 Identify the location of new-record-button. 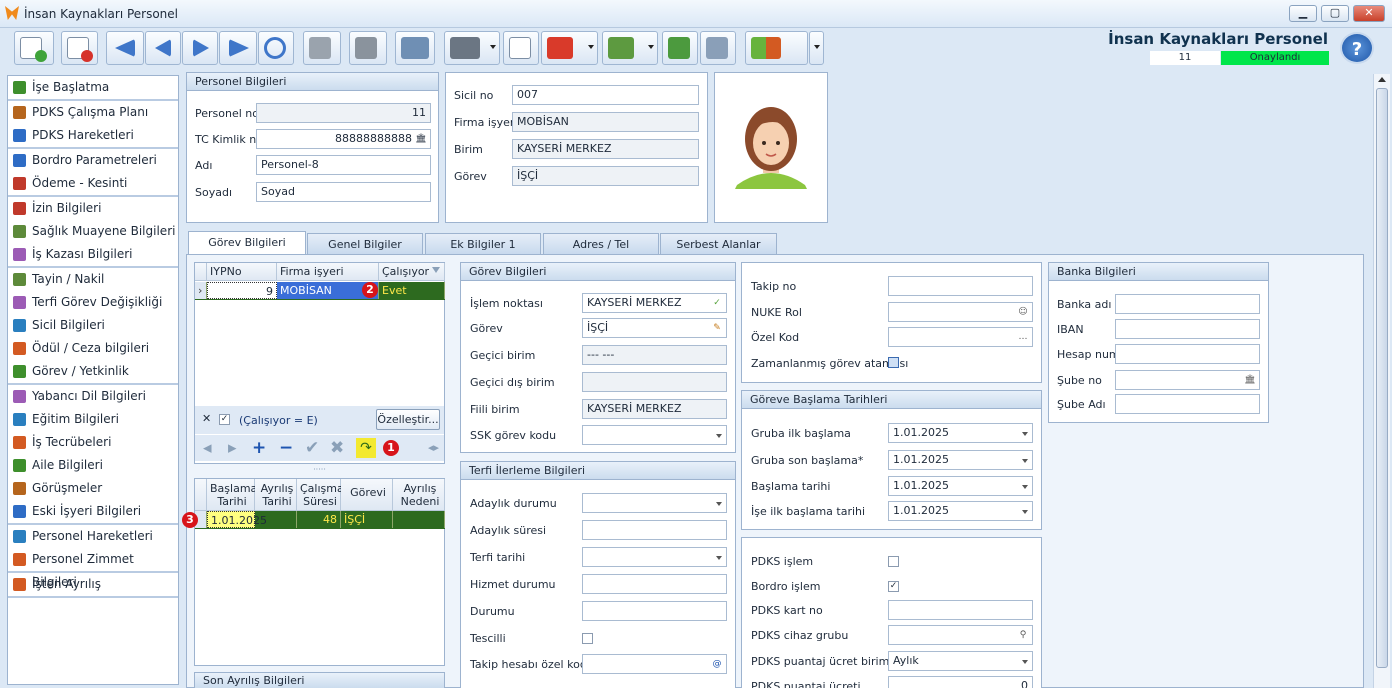
(34, 48).